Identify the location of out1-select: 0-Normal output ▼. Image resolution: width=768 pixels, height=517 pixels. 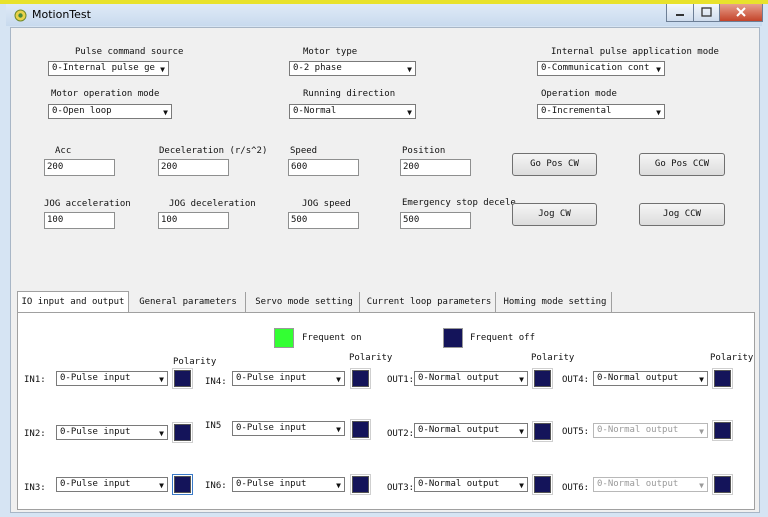
(471, 378).